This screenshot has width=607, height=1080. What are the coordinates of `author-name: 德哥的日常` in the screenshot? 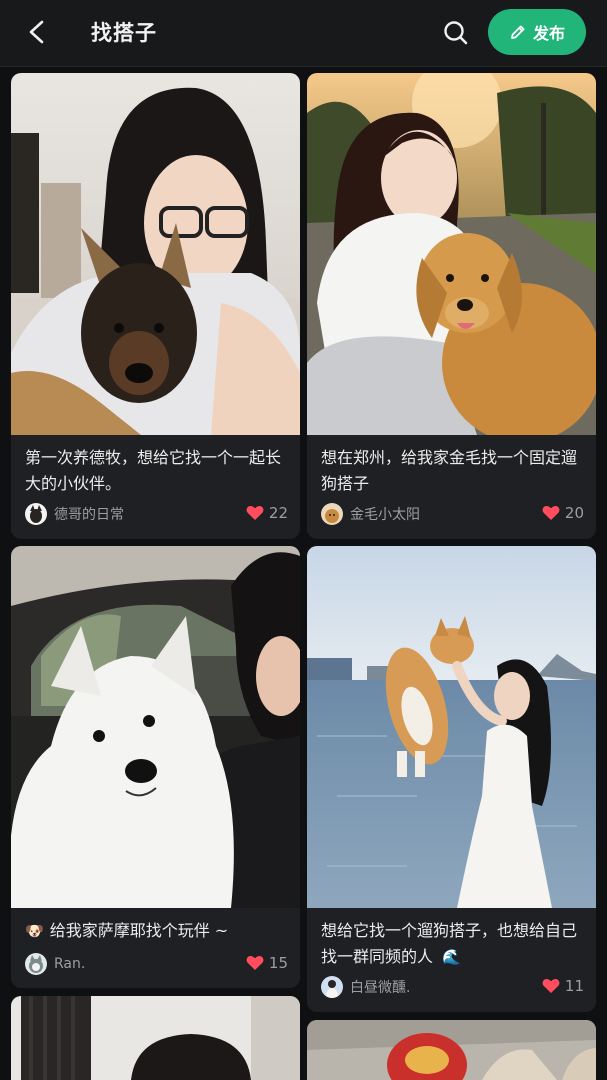 It's located at (89, 515).